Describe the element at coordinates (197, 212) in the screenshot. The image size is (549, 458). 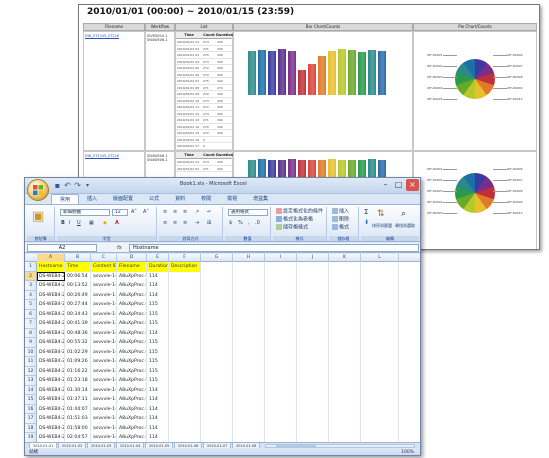
I see `orientation-icon: ↗` at that location.